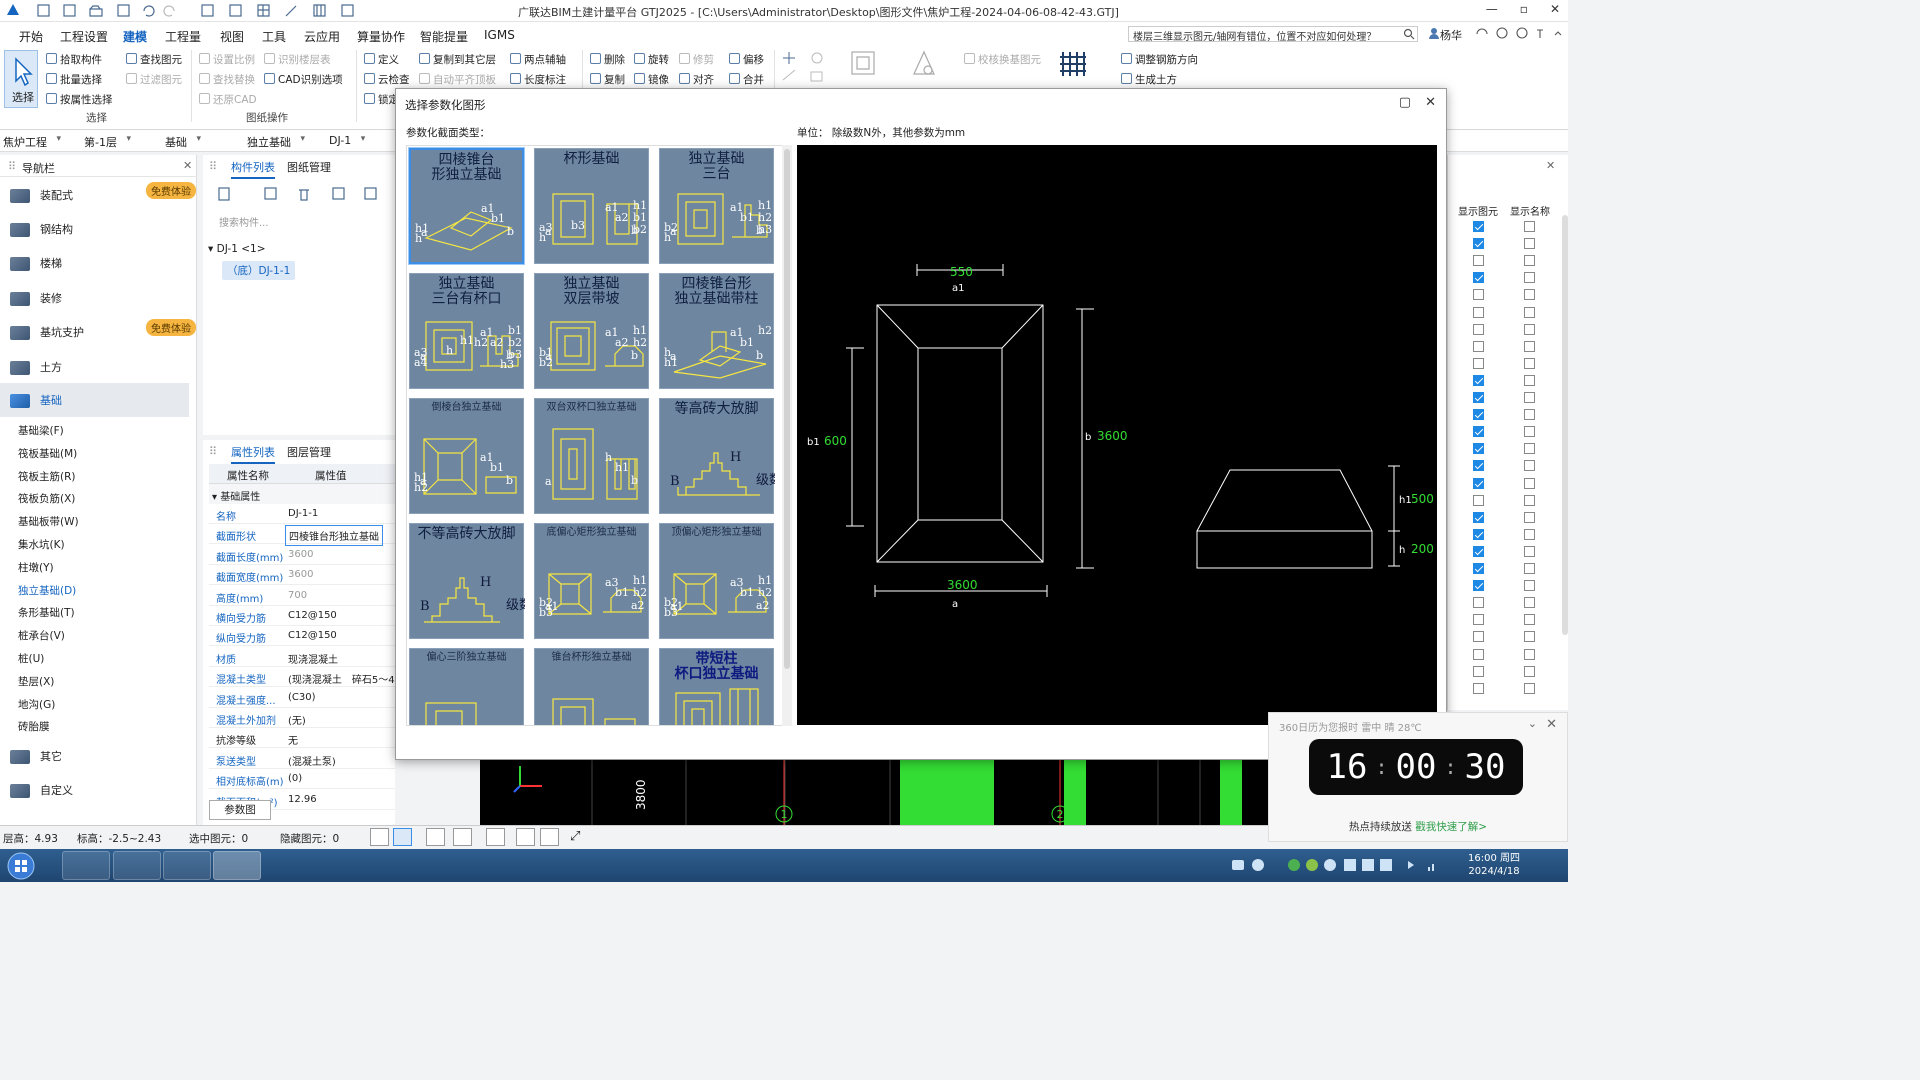 The width and height of the screenshot is (1920, 1080). What do you see at coordinates (309, 452) in the screenshot?
I see `tab-layer-manage: 图层管理` at bounding box center [309, 452].